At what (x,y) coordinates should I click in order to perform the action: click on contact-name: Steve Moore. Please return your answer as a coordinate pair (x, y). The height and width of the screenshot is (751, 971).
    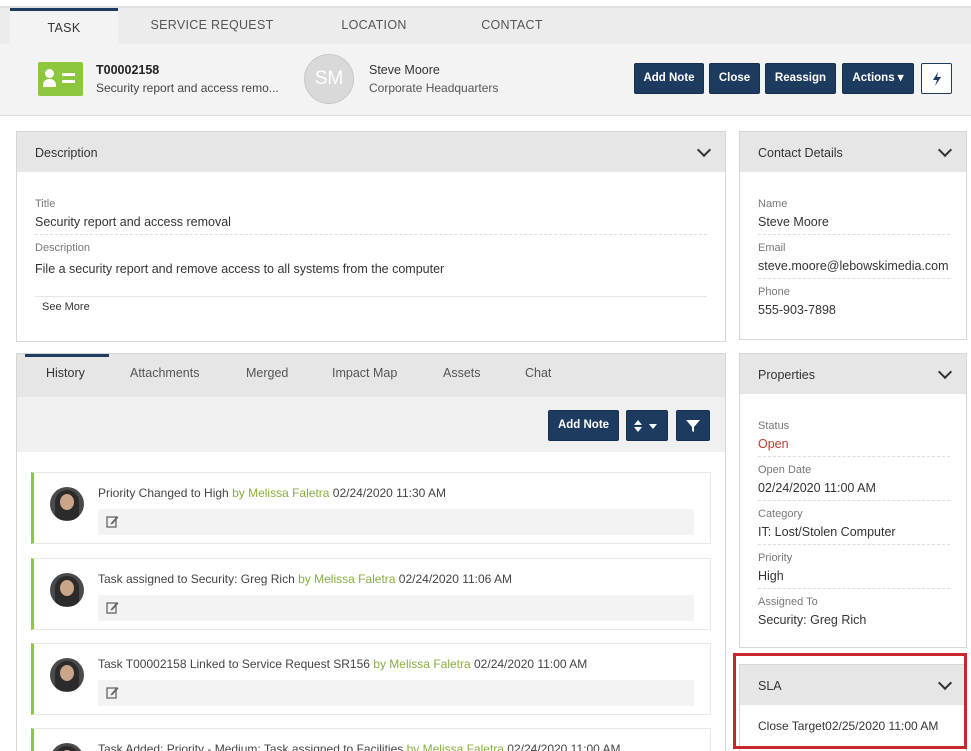
    Looking at the image, I should click on (404, 70).